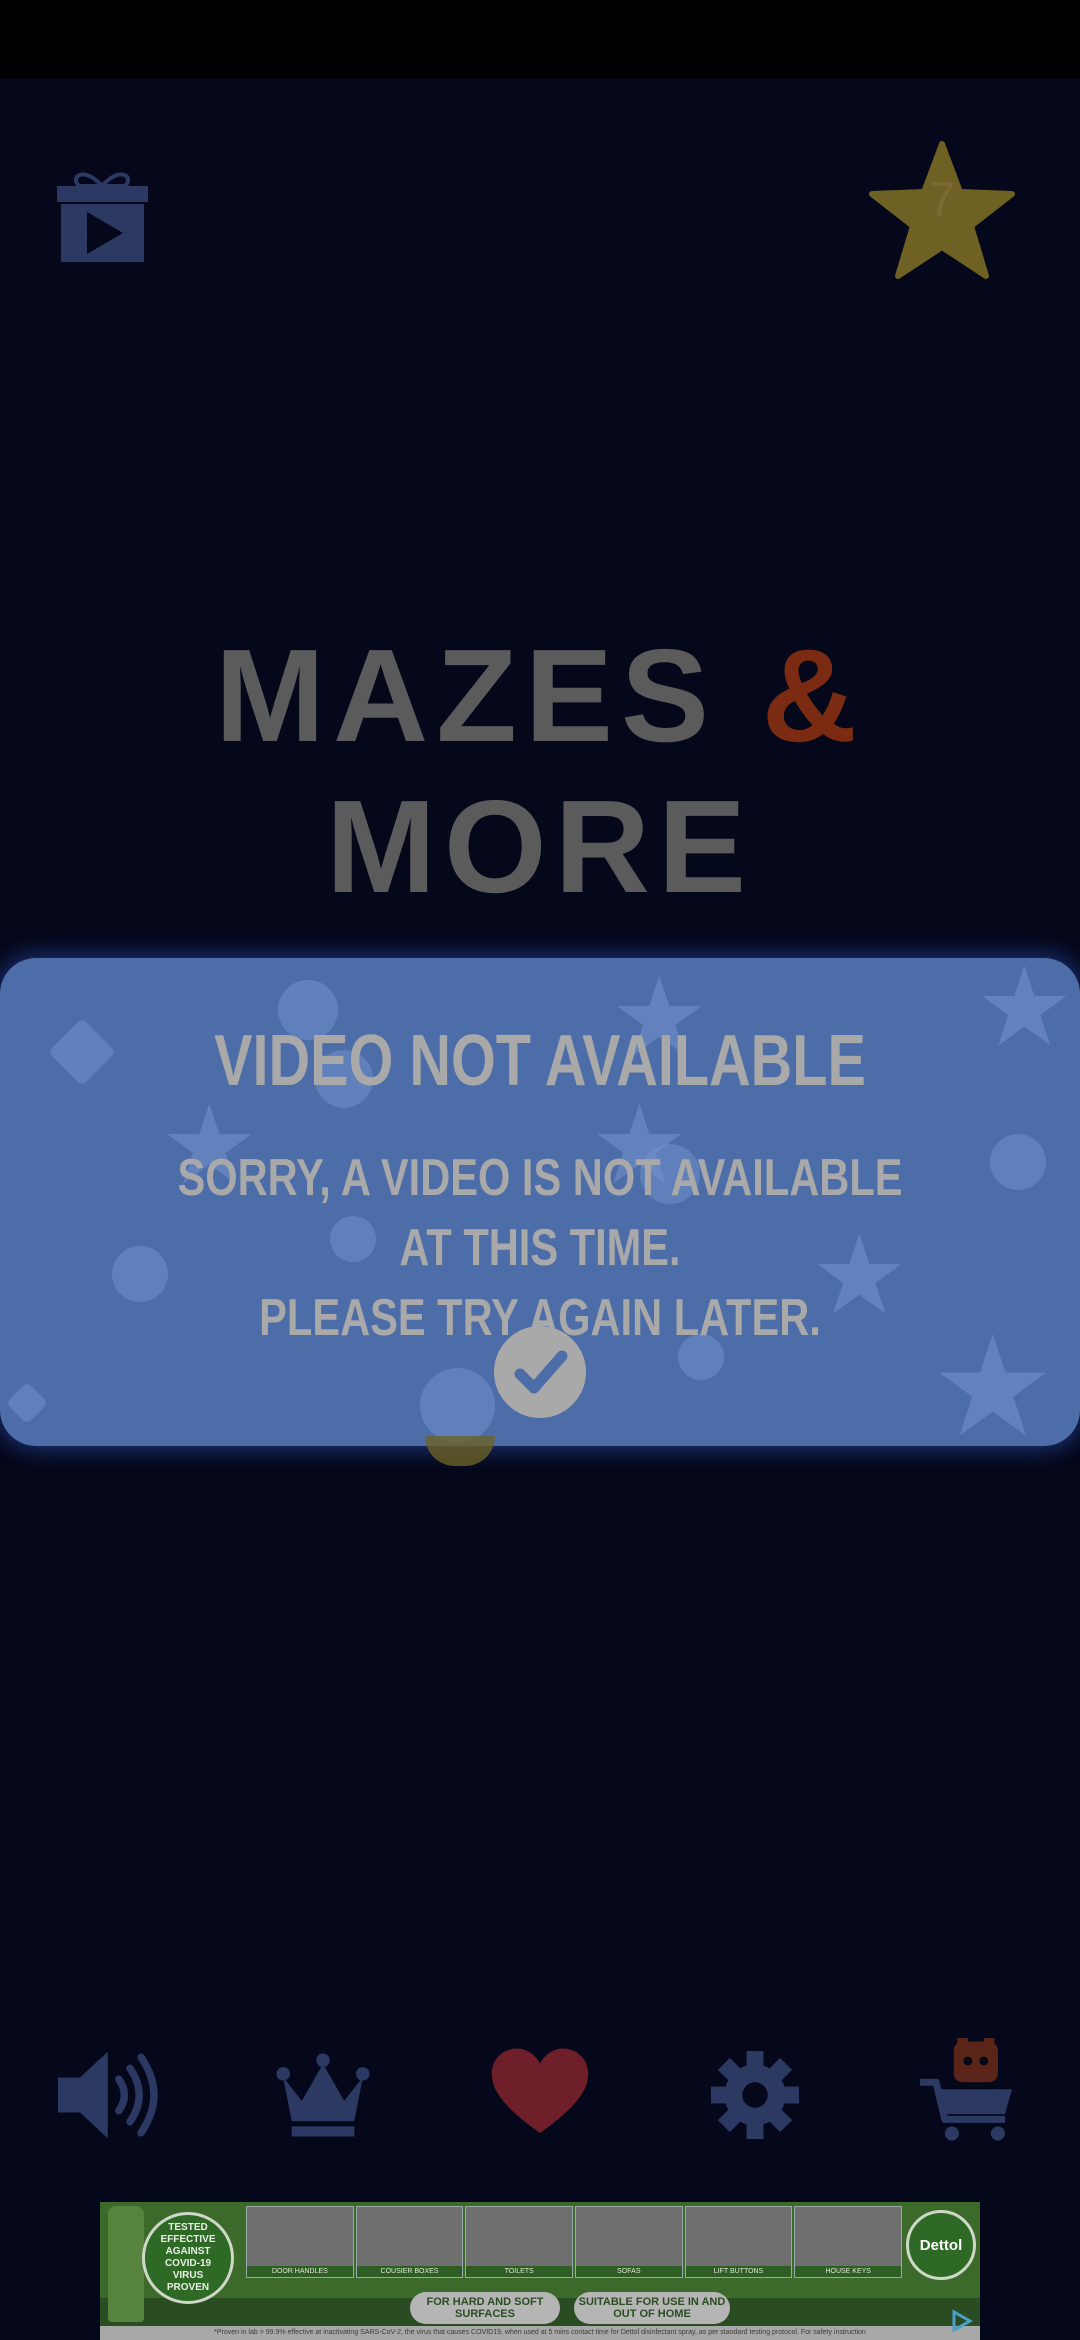  What do you see at coordinates (848, 2271) in the screenshot?
I see `ad-tile-label: HOUSE KEYS` at bounding box center [848, 2271].